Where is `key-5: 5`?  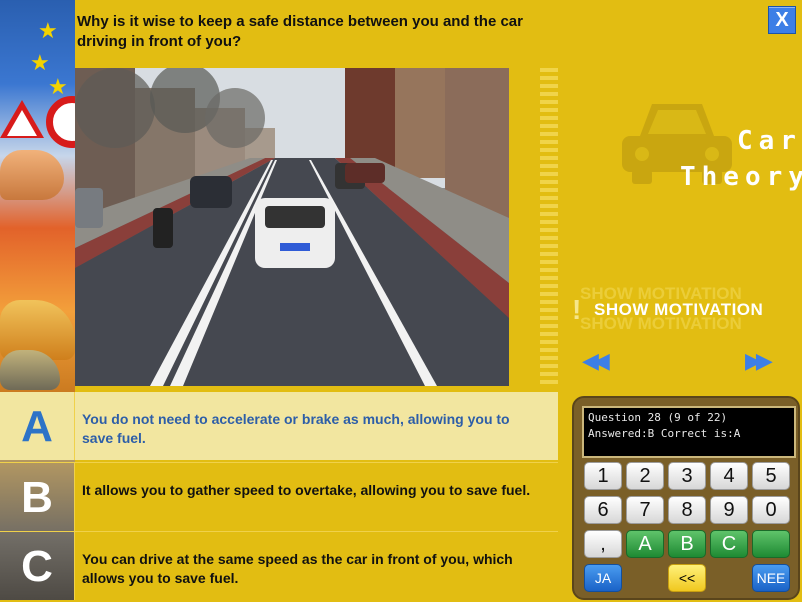
key-5: 5 is located at coordinates (771, 476).